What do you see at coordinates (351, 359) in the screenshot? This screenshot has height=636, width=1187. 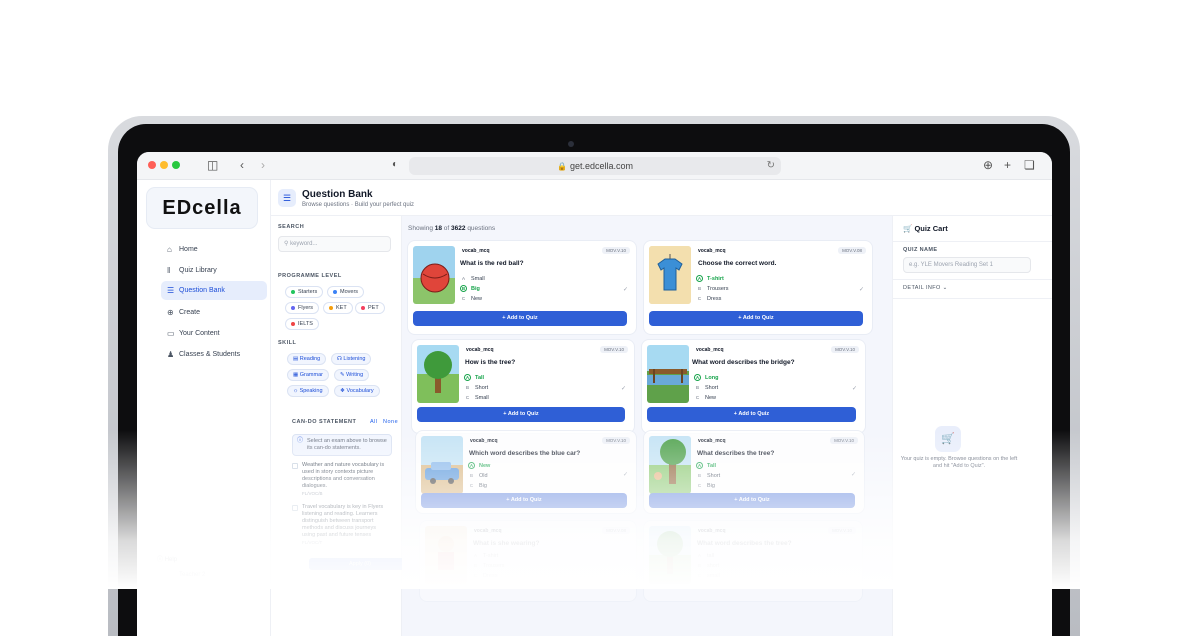 I see `chip-listening: ☊ Listening` at bounding box center [351, 359].